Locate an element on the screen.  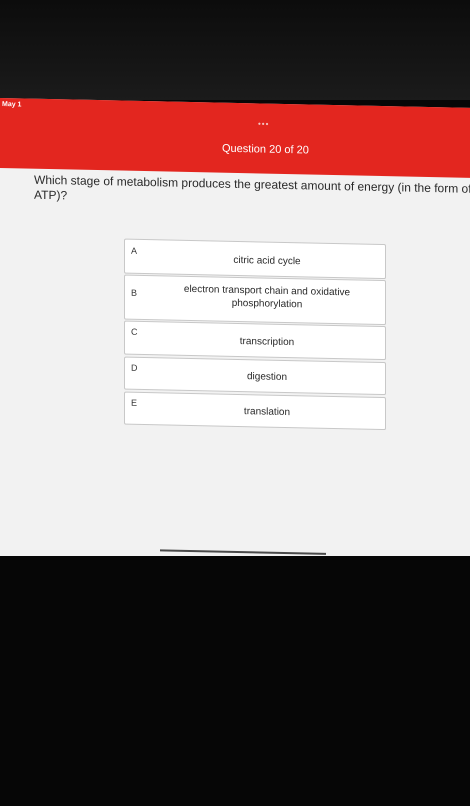
home-indicator is located at coordinates (243, 552).